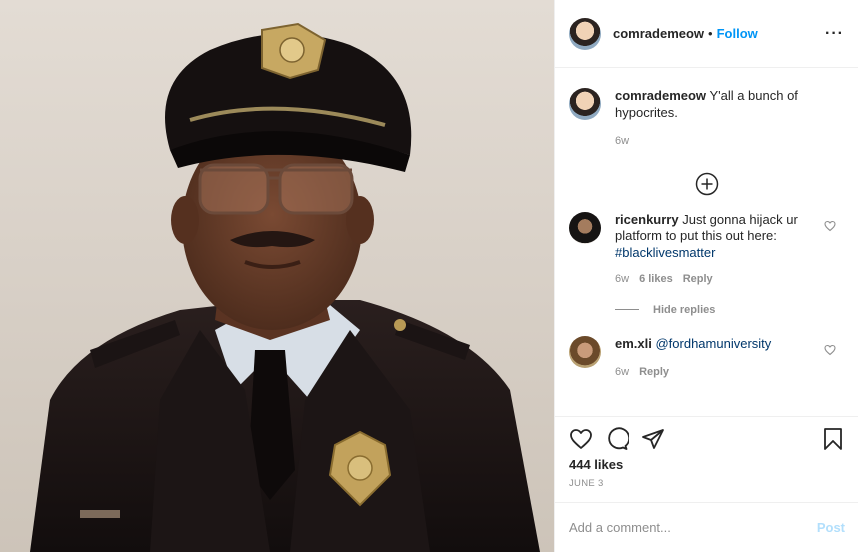  What do you see at coordinates (693, 527) in the screenshot?
I see `comment-input` at bounding box center [693, 527].